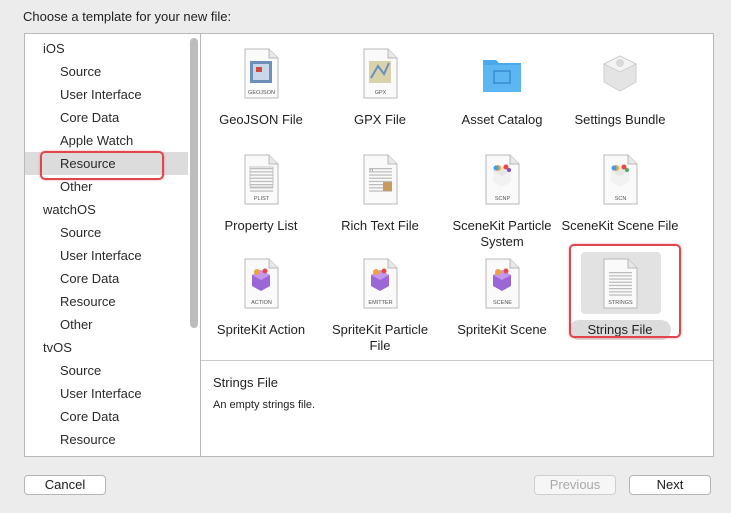 The height and width of the screenshot is (513, 731). I want to click on template-tile: GEOJSON GeoJSON File, so click(261, 92).